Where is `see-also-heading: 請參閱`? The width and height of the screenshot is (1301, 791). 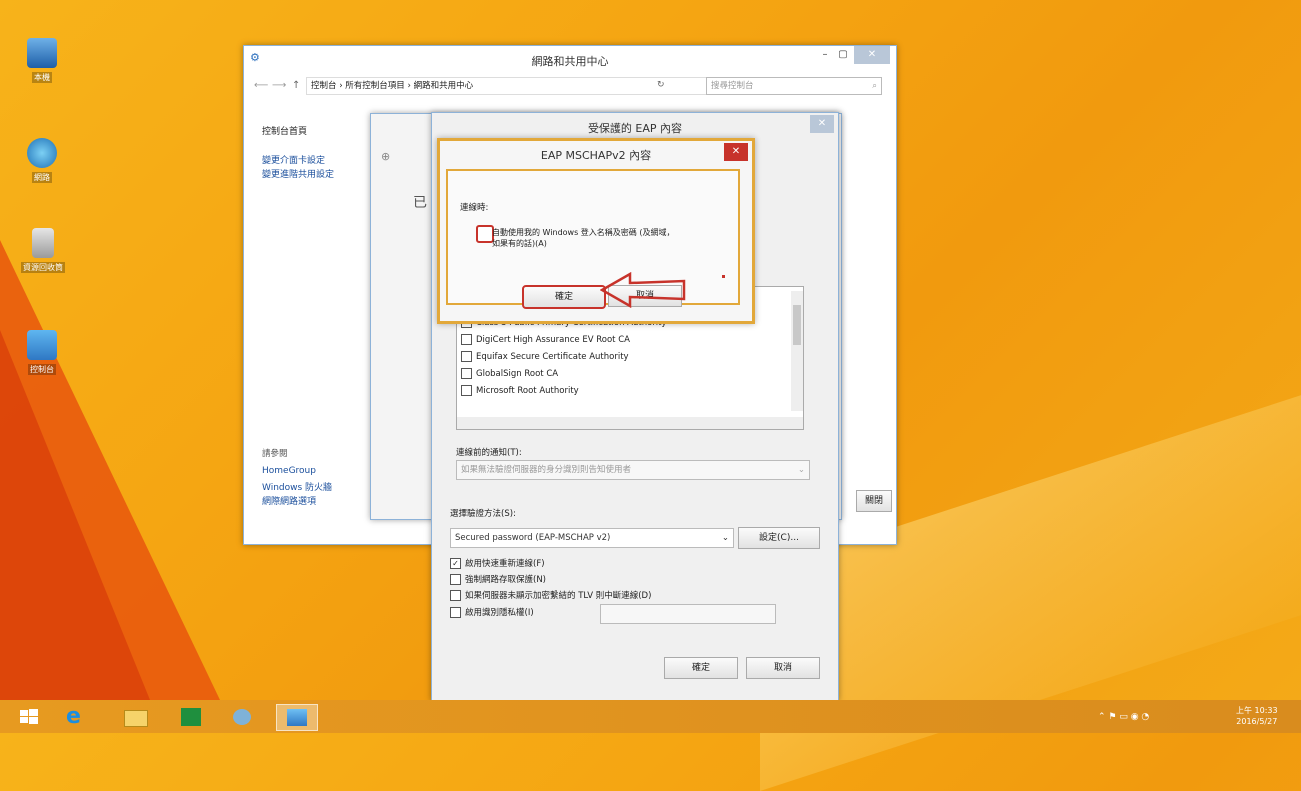 see-also-heading: 請參閱 is located at coordinates (275, 454).